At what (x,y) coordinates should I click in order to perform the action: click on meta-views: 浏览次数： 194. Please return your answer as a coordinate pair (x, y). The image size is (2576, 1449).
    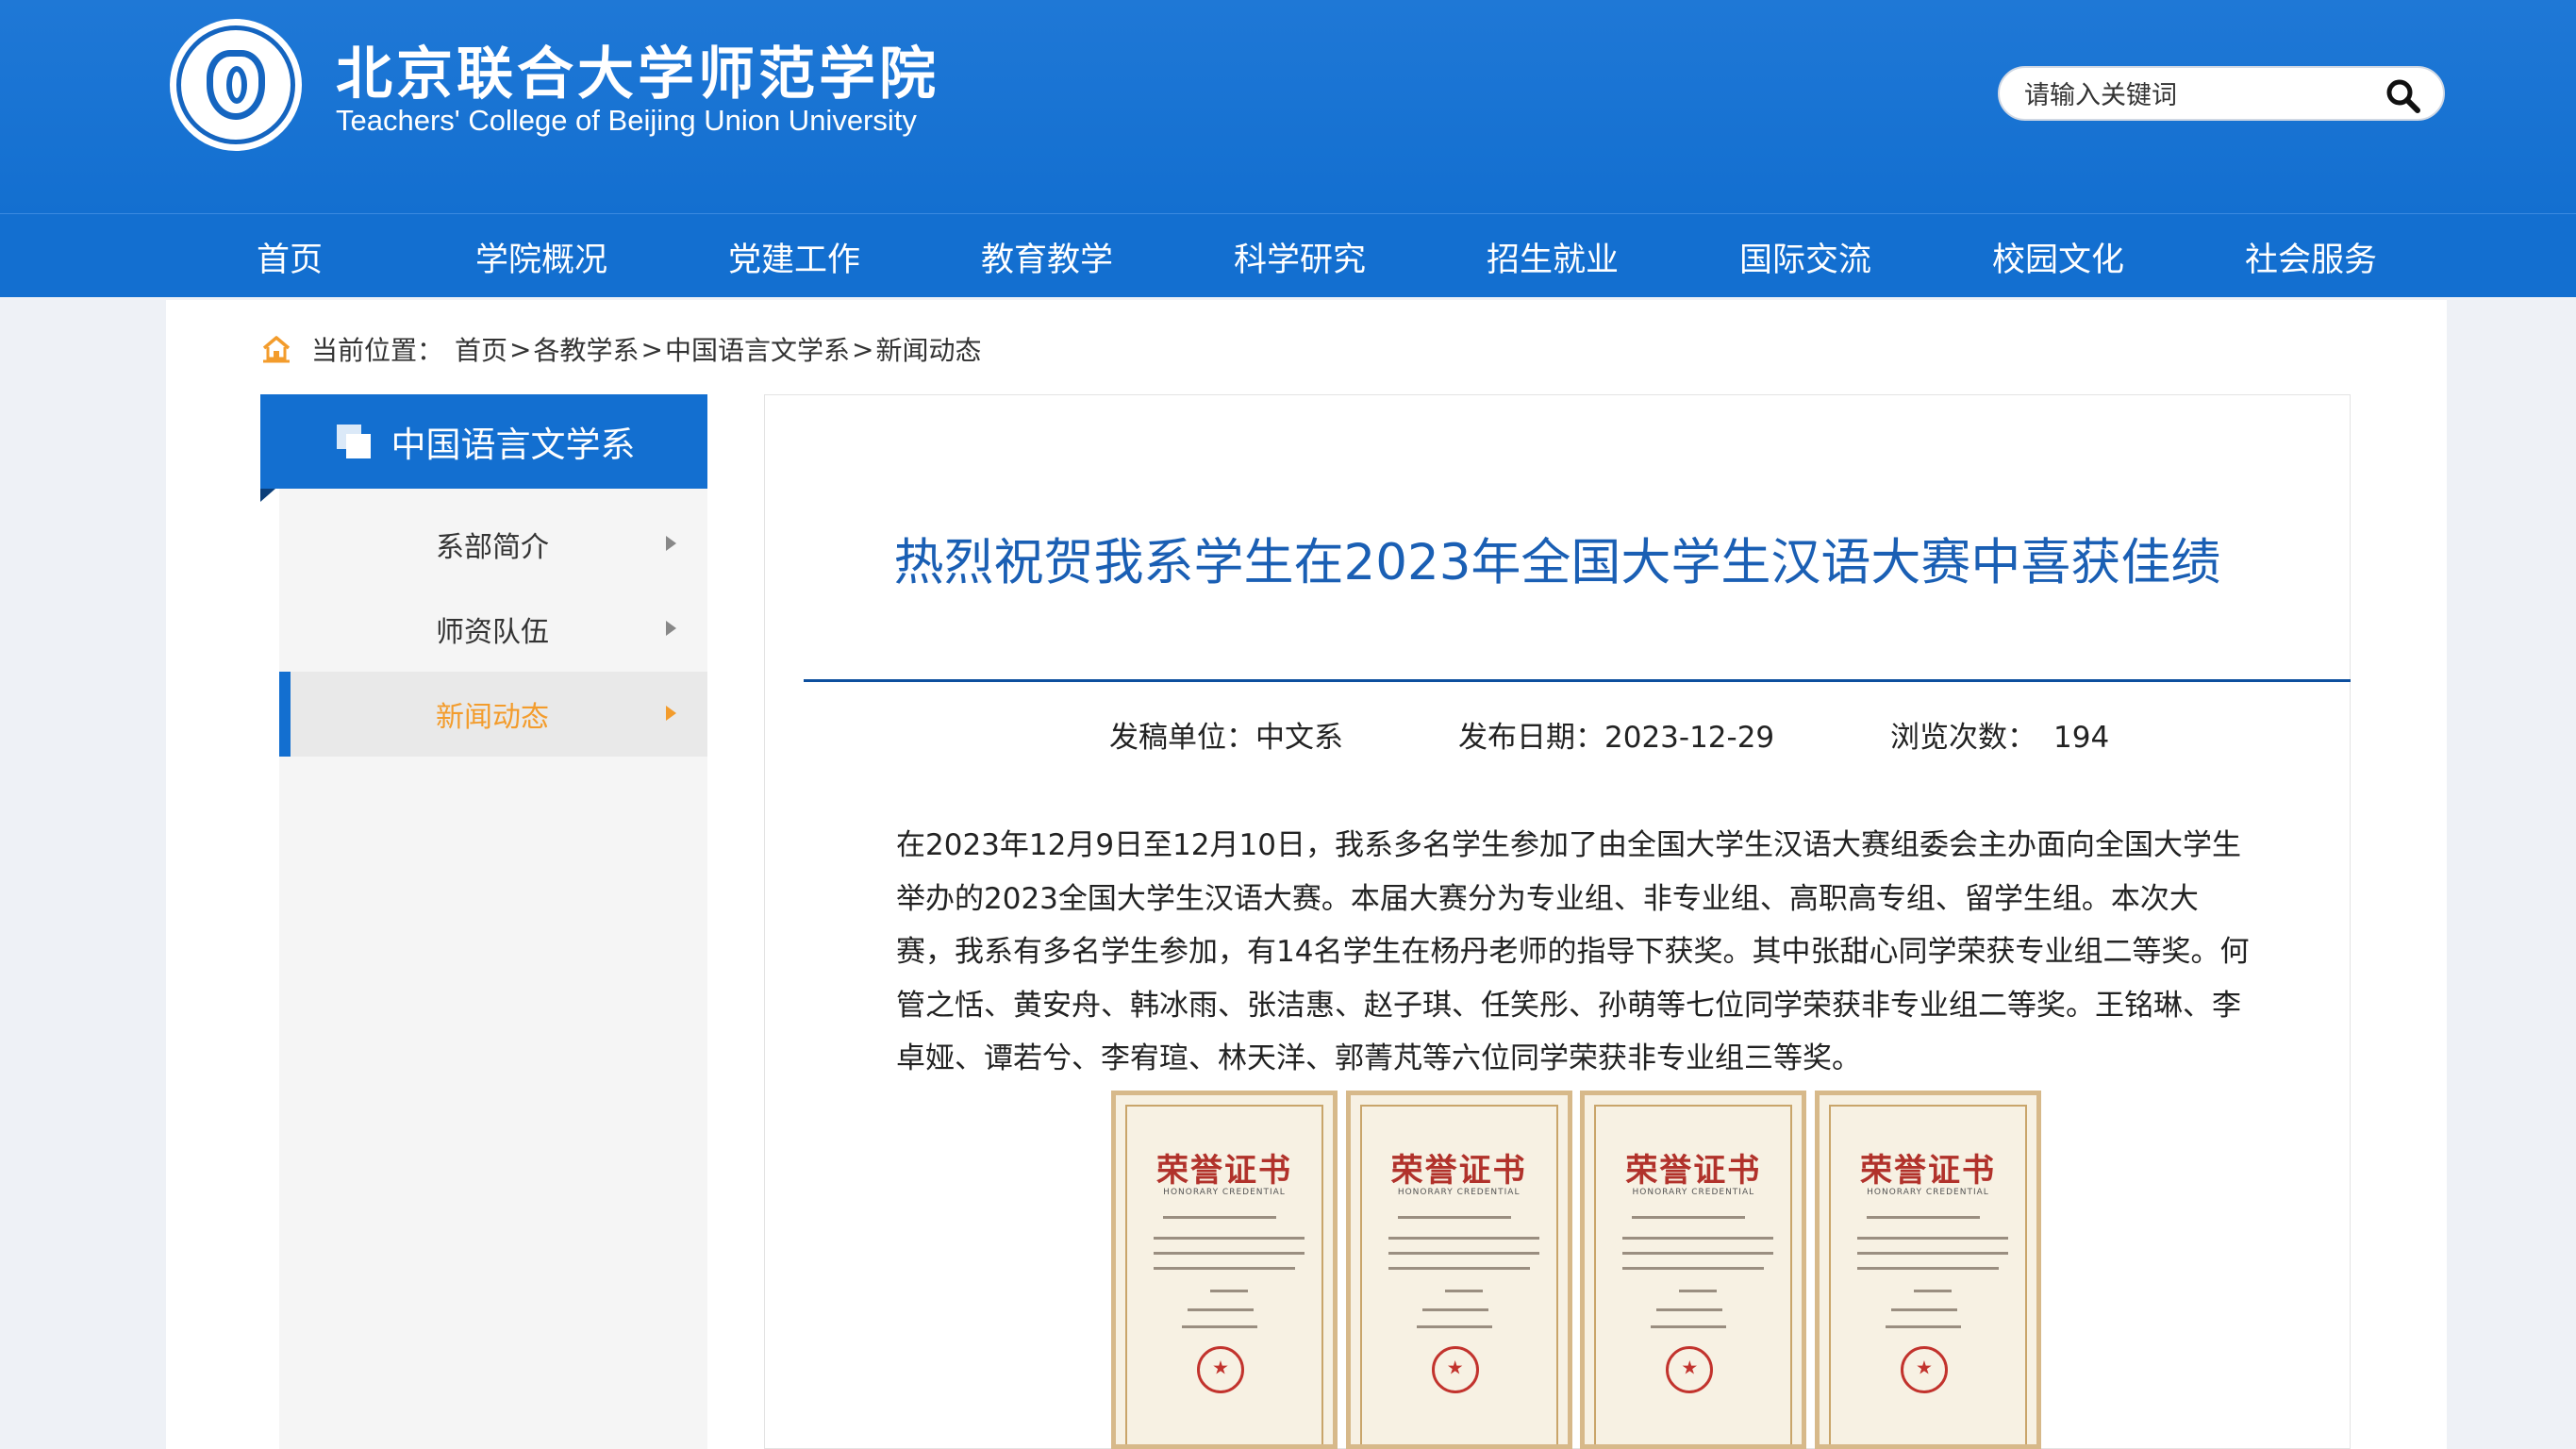
    Looking at the image, I should click on (2000, 735).